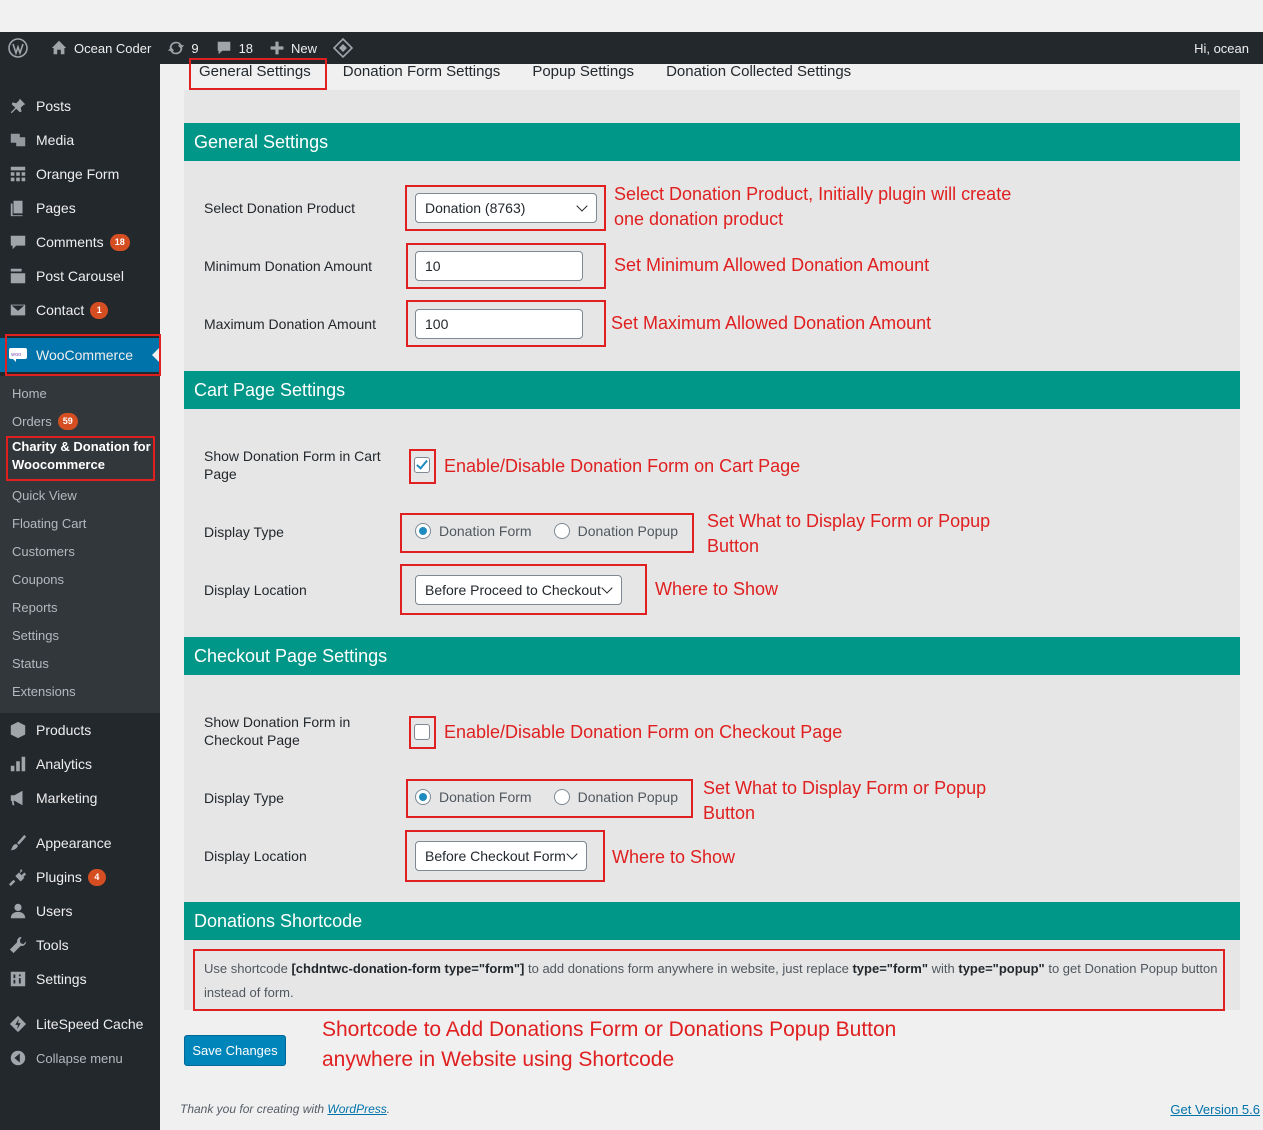 This screenshot has width=1263, height=1130. Describe the element at coordinates (67, 421) in the screenshot. I see `orders-badge: 59` at that location.